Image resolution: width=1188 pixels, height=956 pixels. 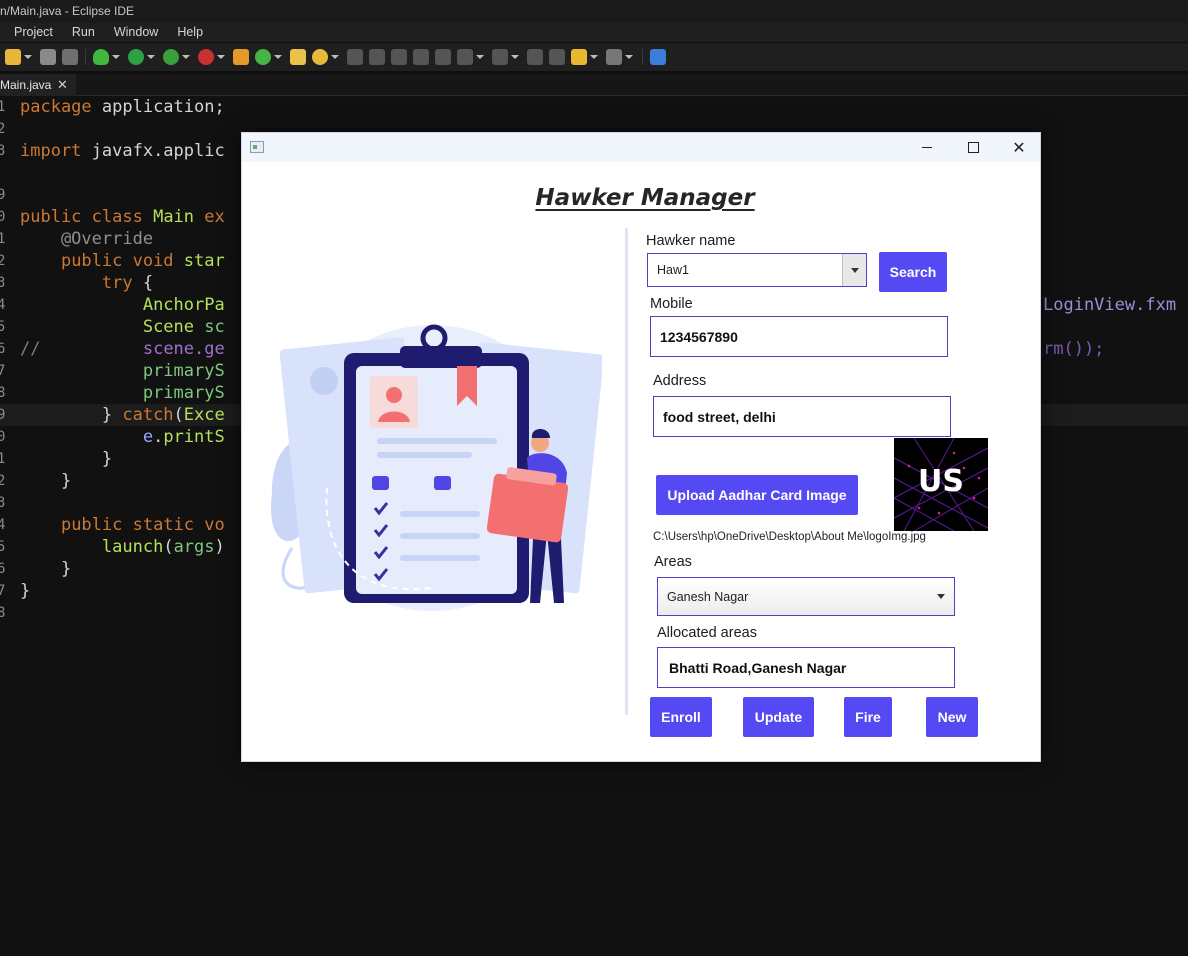 I want to click on aadhar-image-preview: US, so click(x=941, y=484).